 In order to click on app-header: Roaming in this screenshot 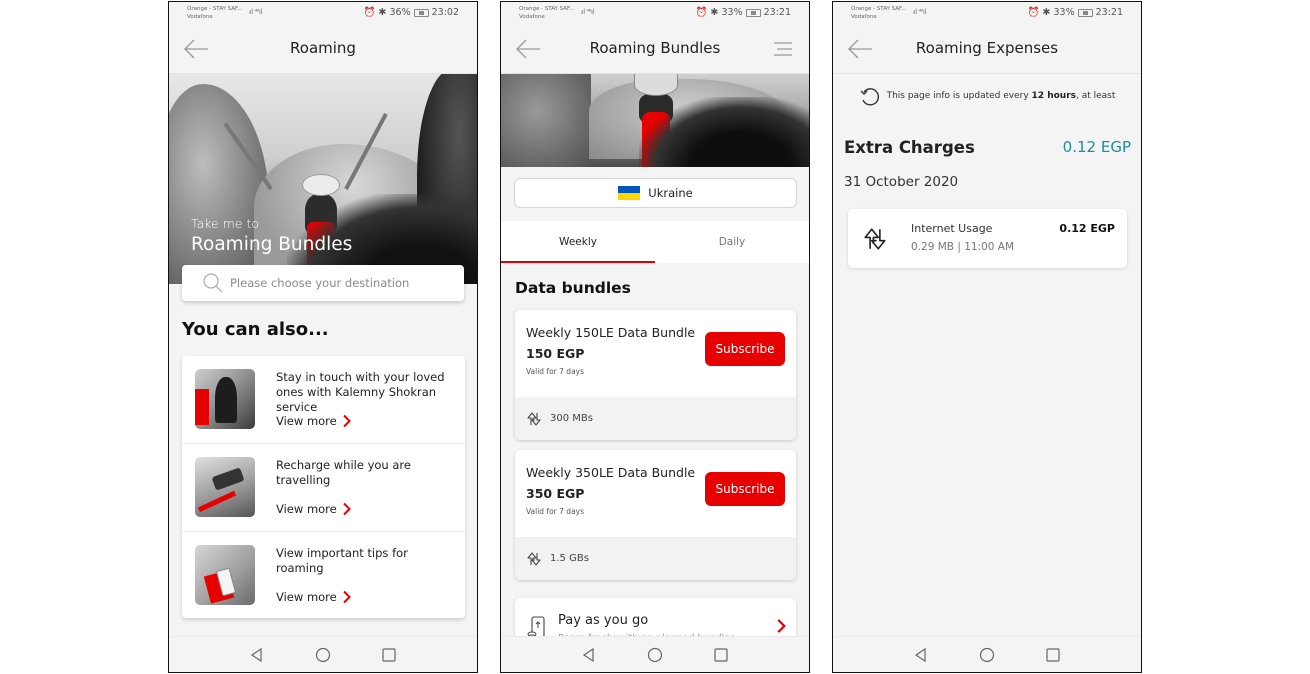, I will do `click(323, 49)`.